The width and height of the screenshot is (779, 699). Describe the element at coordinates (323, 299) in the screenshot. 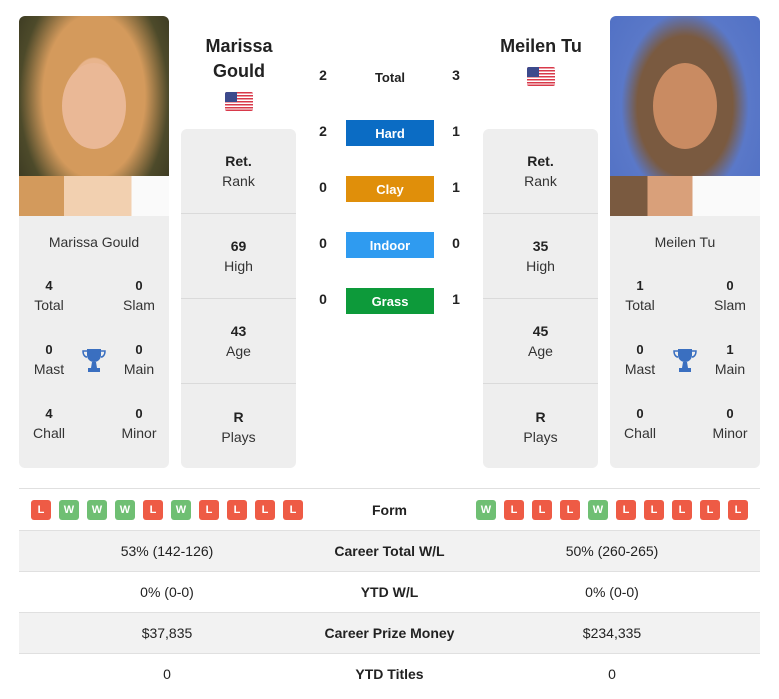

I see `h2h-grass-p1: 0` at that location.